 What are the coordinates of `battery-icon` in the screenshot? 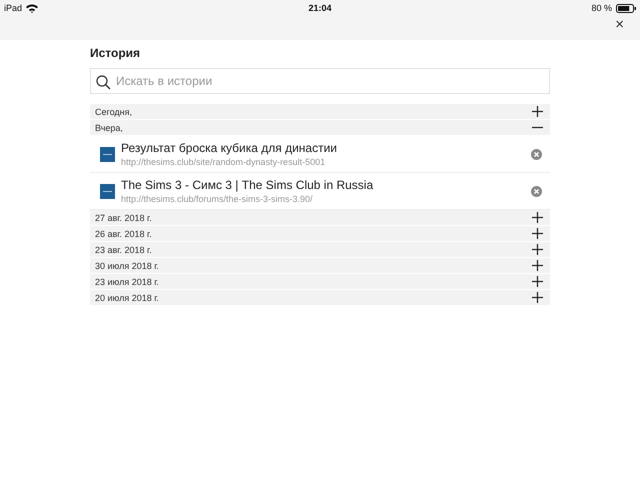 It's located at (626, 8).